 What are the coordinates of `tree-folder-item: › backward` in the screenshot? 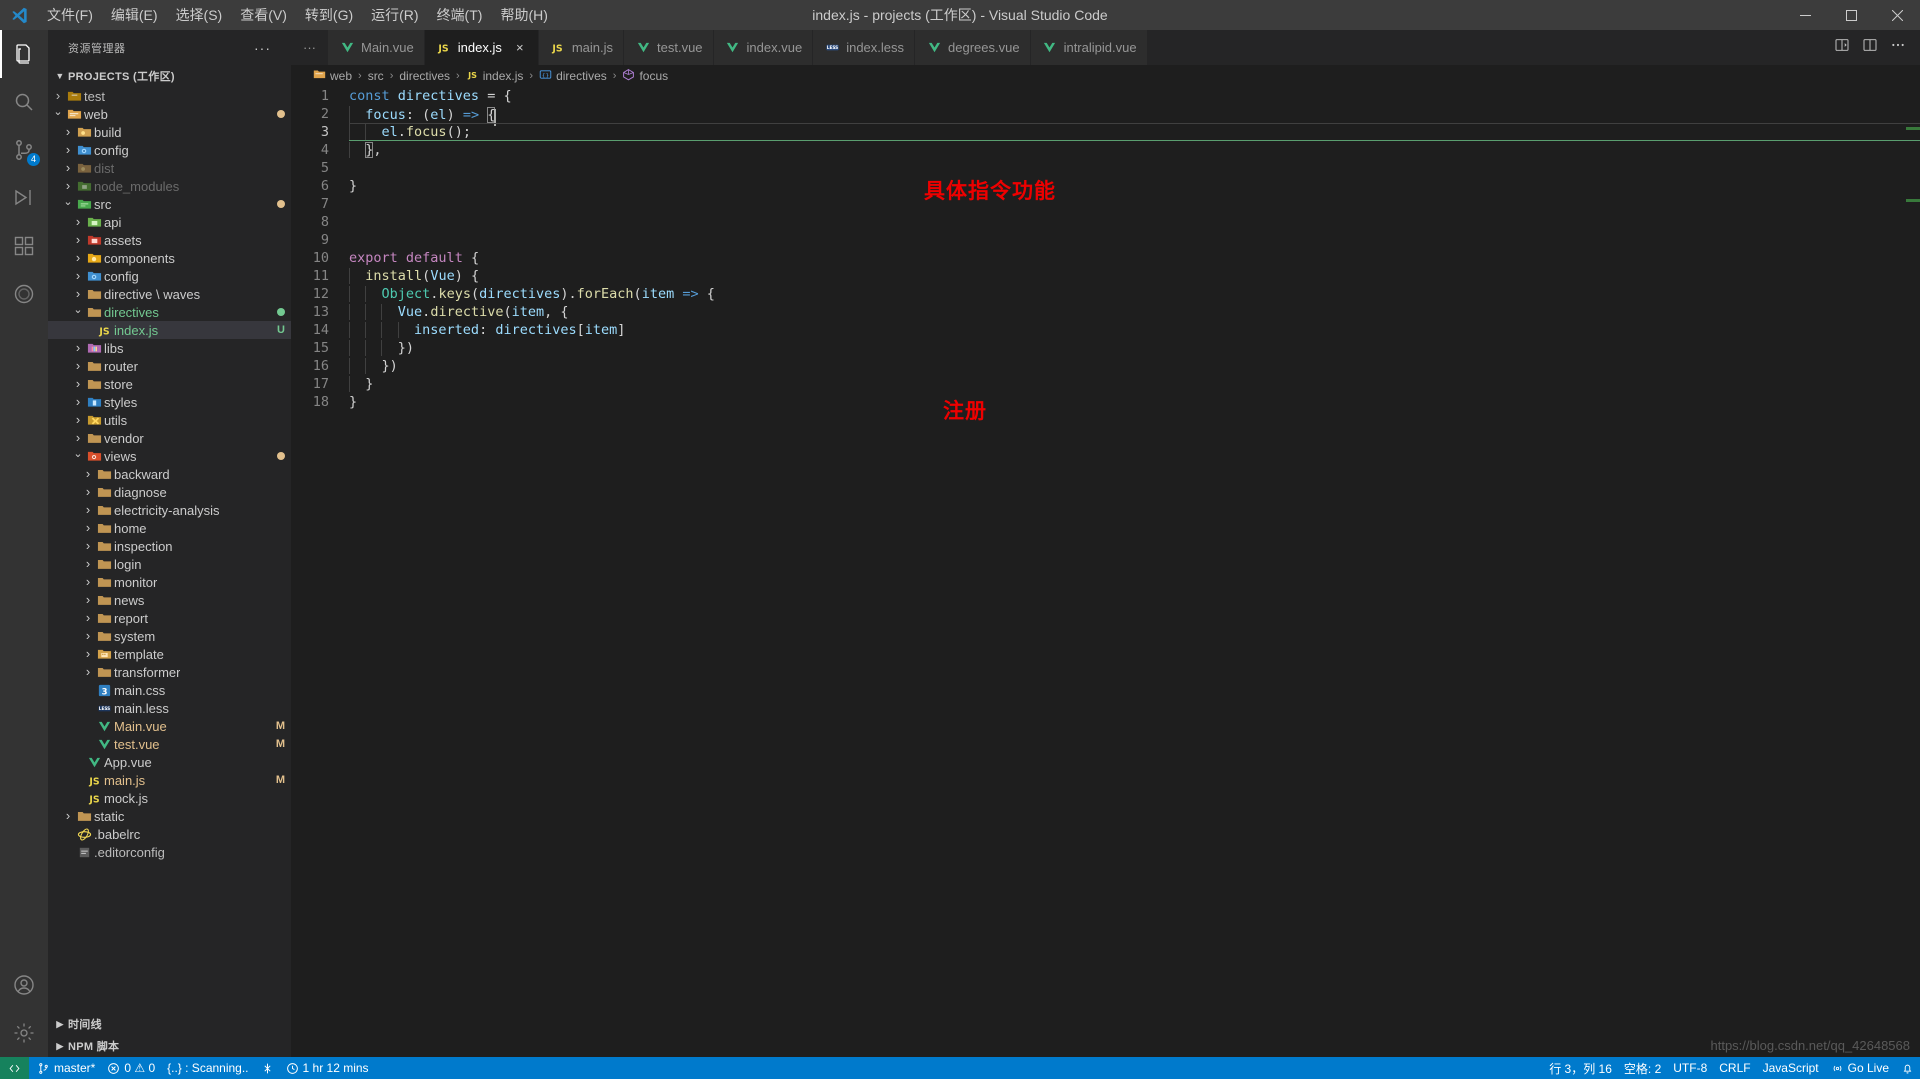 It's located at (169, 474).